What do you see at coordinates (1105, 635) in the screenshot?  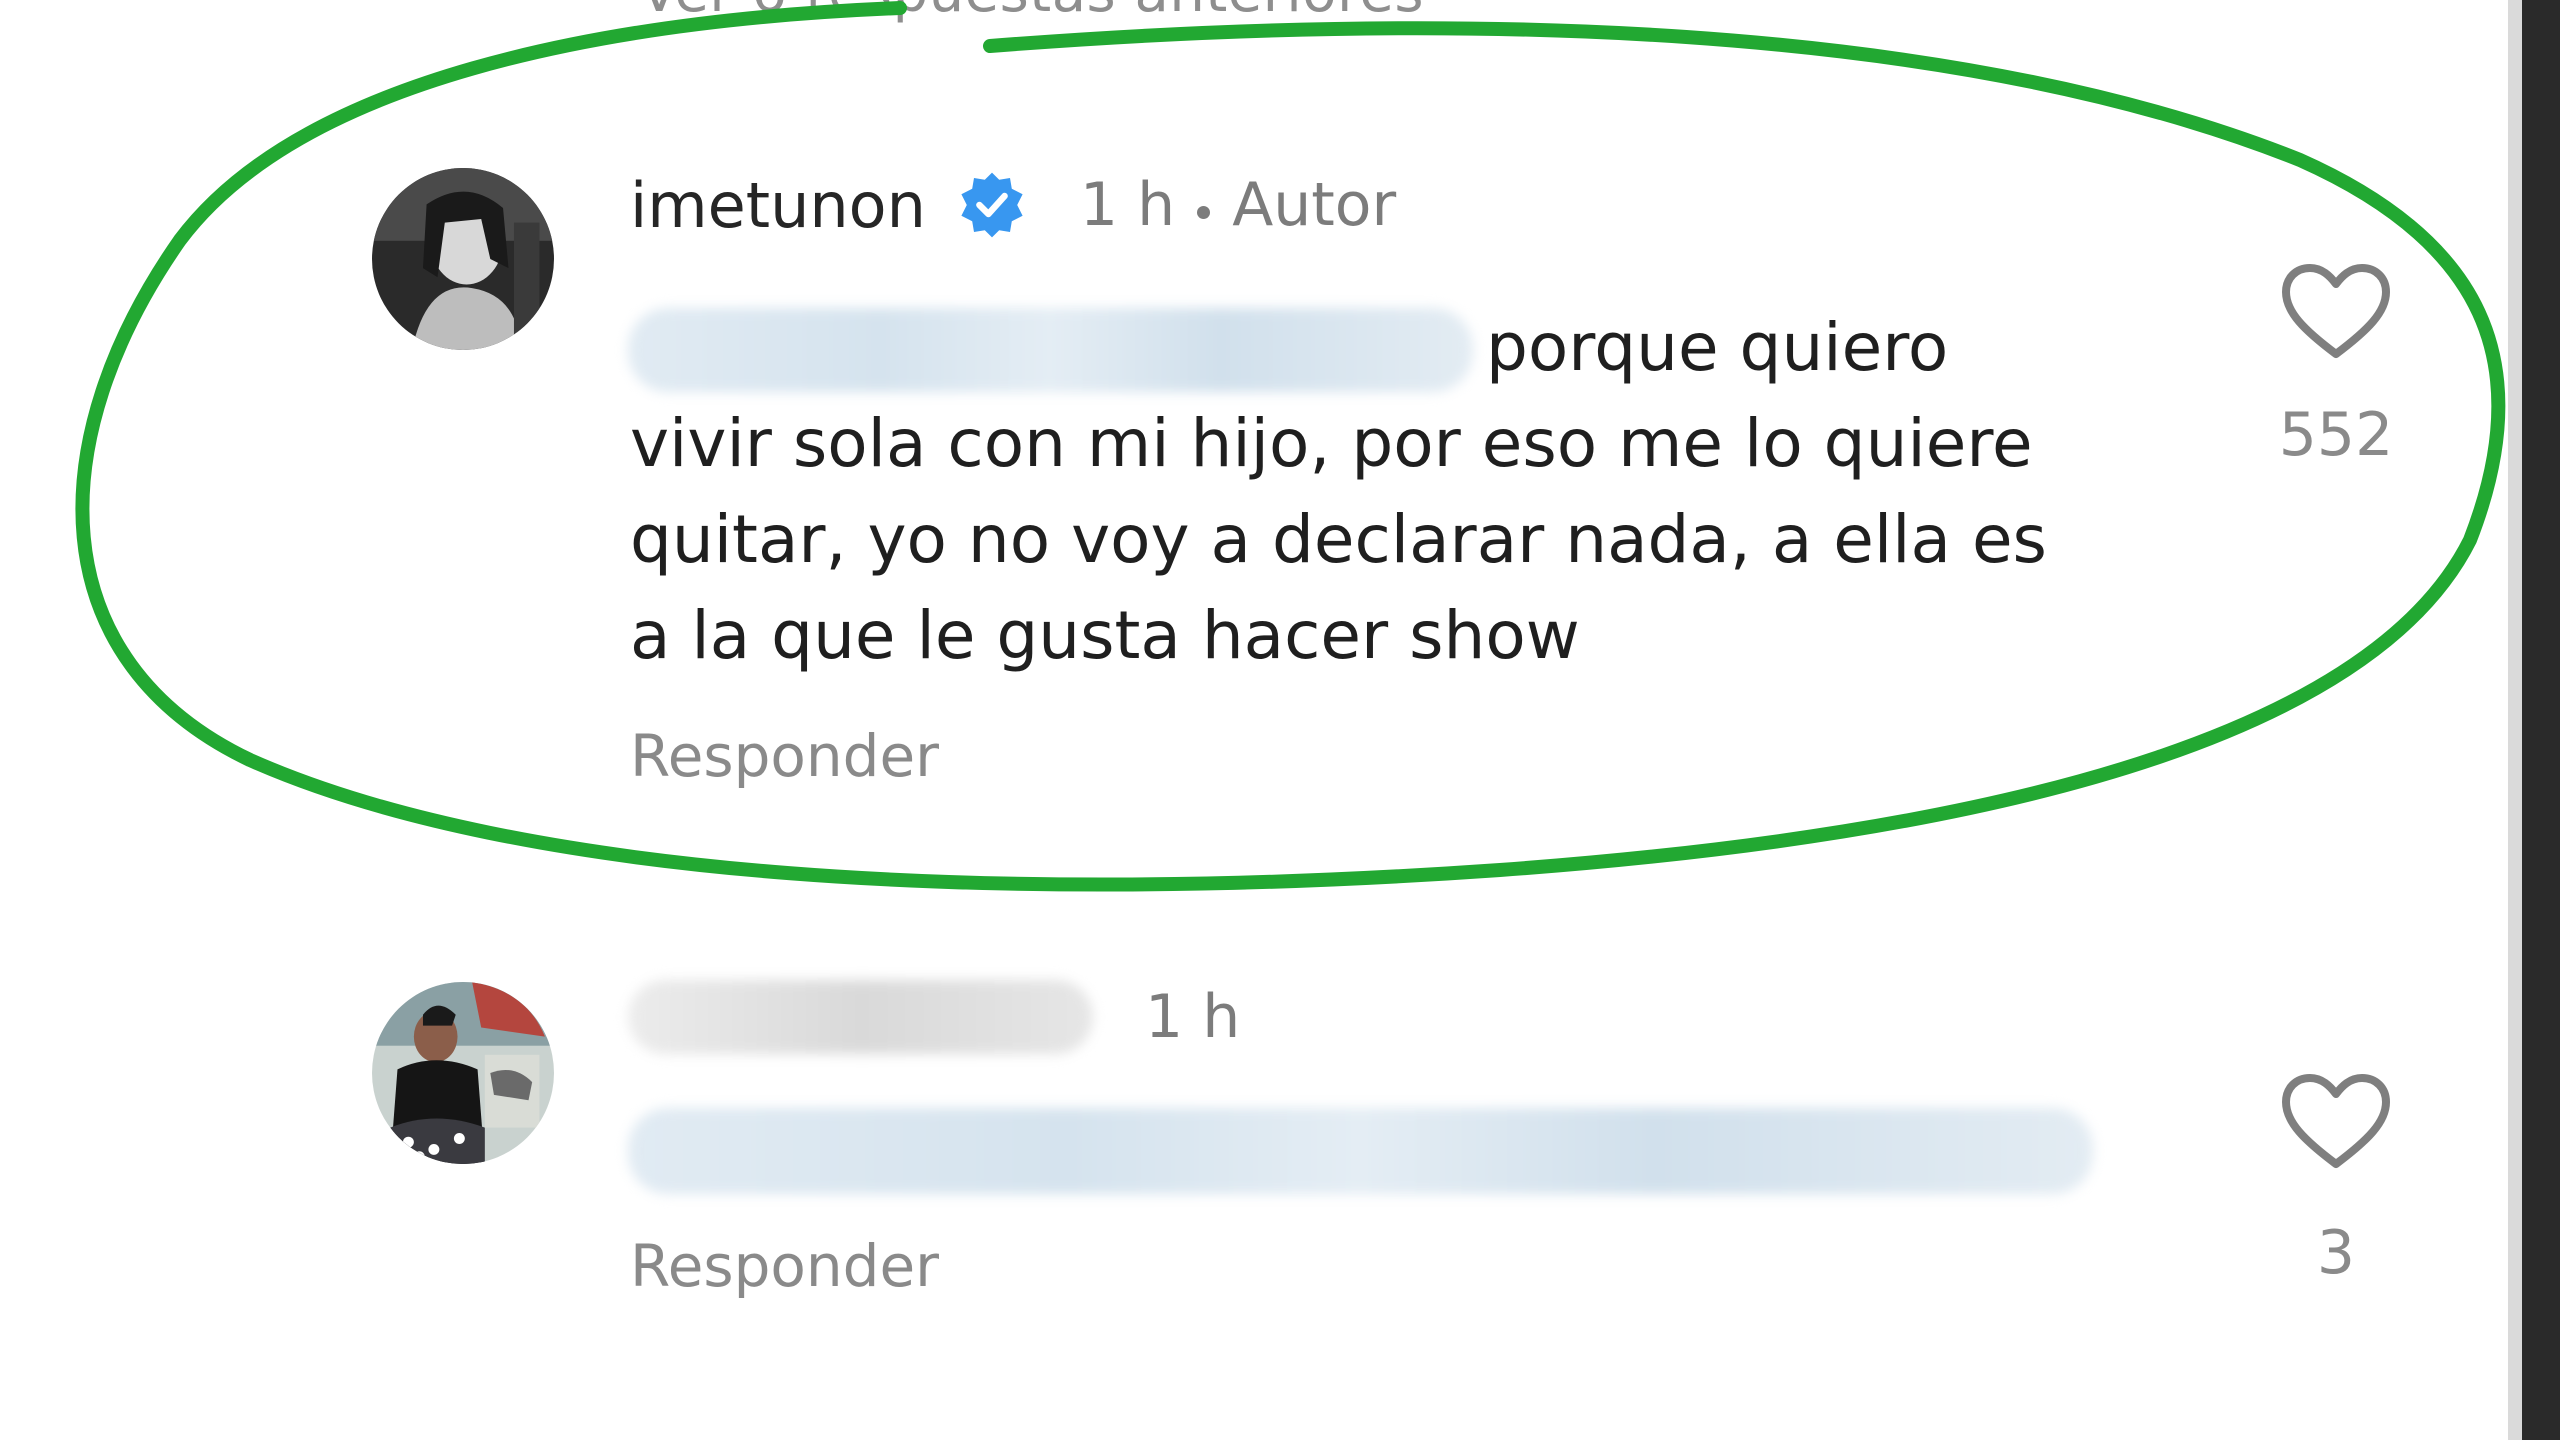 I see `comment-text-line: a la que le gusta hacer show` at bounding box center [1105, 635].